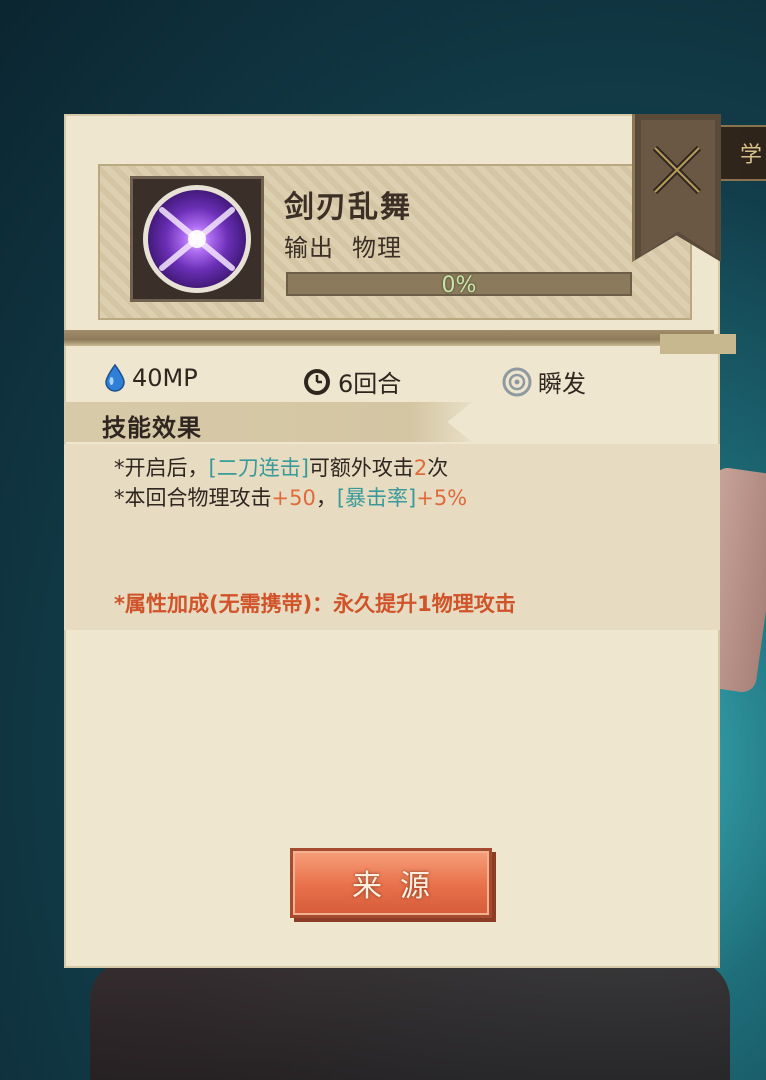 The width and height of the screenshot is (766, 1080). I want to click on skill-tag-output: 输出, so click(309, 248).